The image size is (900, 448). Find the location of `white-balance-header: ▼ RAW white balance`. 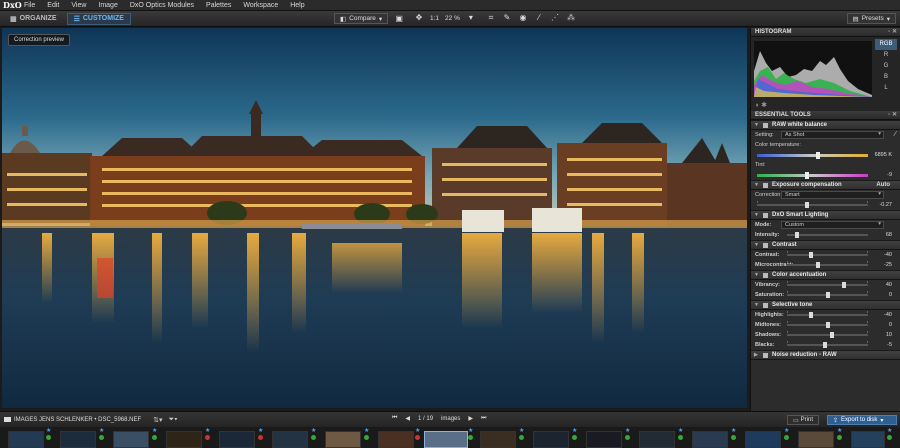

white-balance-header: ▼ RAW white balance is located at coordinates (825, 125).